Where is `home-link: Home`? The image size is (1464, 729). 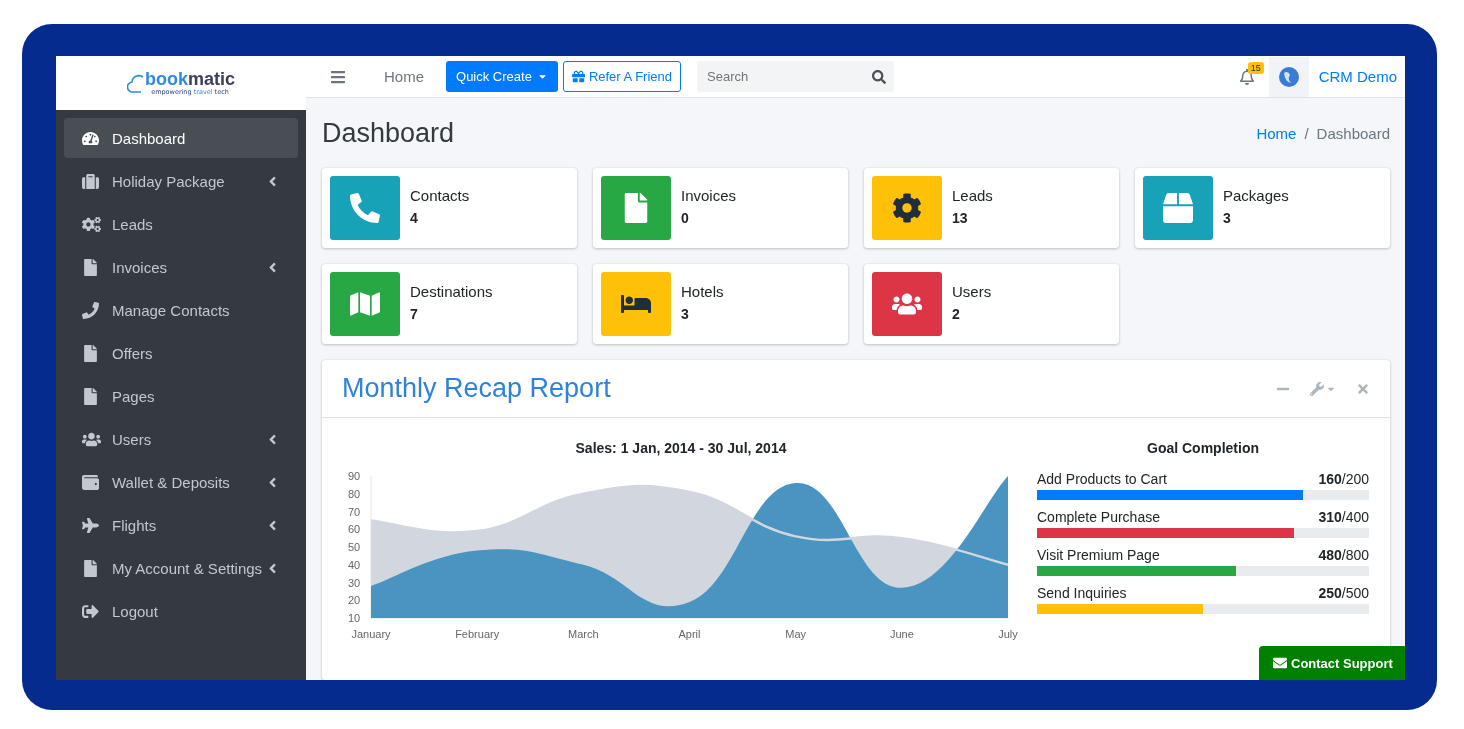
home-link: Home is located at coordinates (404, 76).